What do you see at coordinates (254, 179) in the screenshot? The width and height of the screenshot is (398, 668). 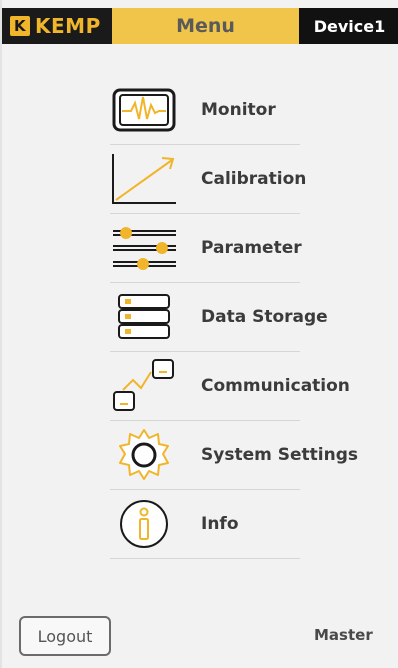 I see `menu-item-label: Calibration` at bounding box center [254, 179].